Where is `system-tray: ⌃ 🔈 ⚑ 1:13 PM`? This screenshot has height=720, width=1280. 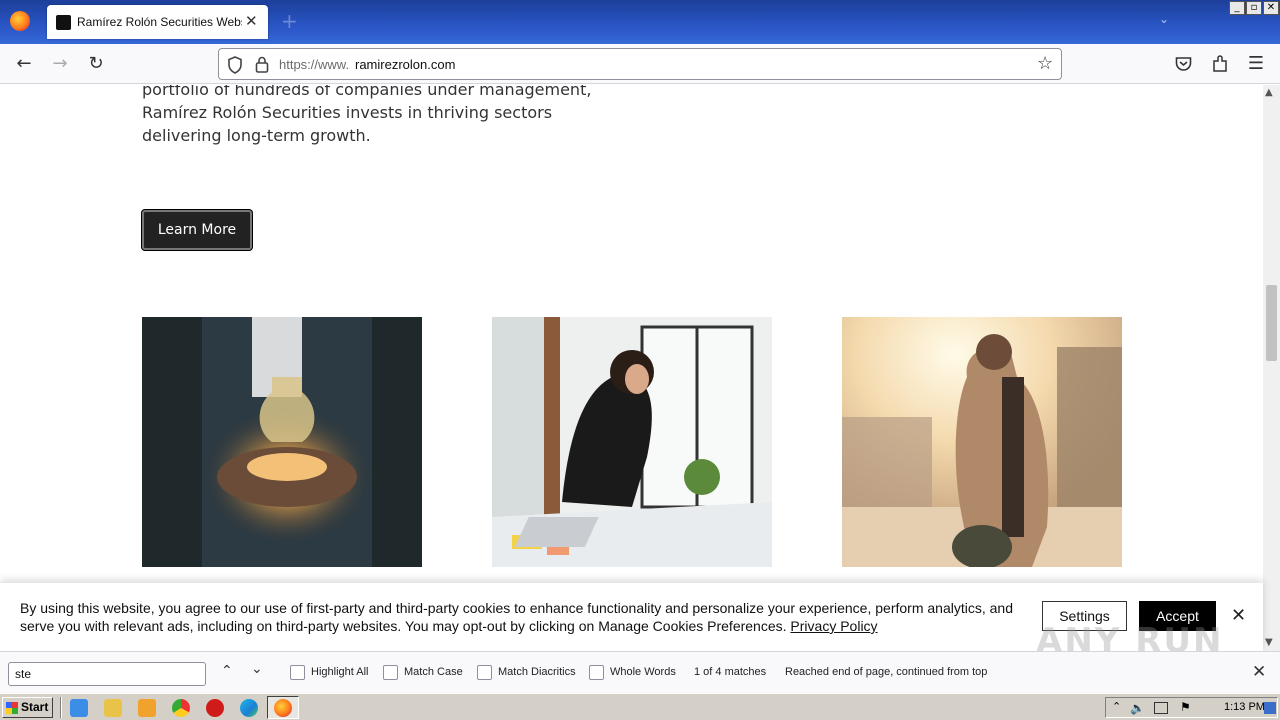
system-tray: ⌃ 🔈 ⚑ 1:13 PM is located at coordinates (1191, 707).